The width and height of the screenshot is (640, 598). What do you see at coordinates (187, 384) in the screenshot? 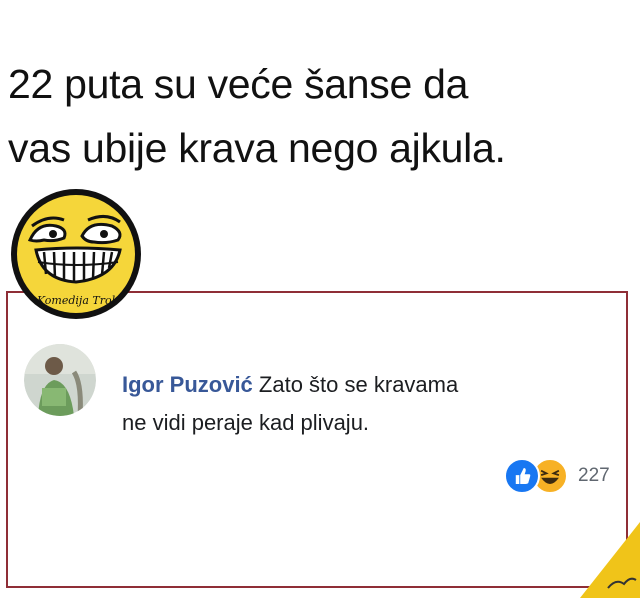
I see `comment-author: Igor Puzović` at bounding box center [187, 384].